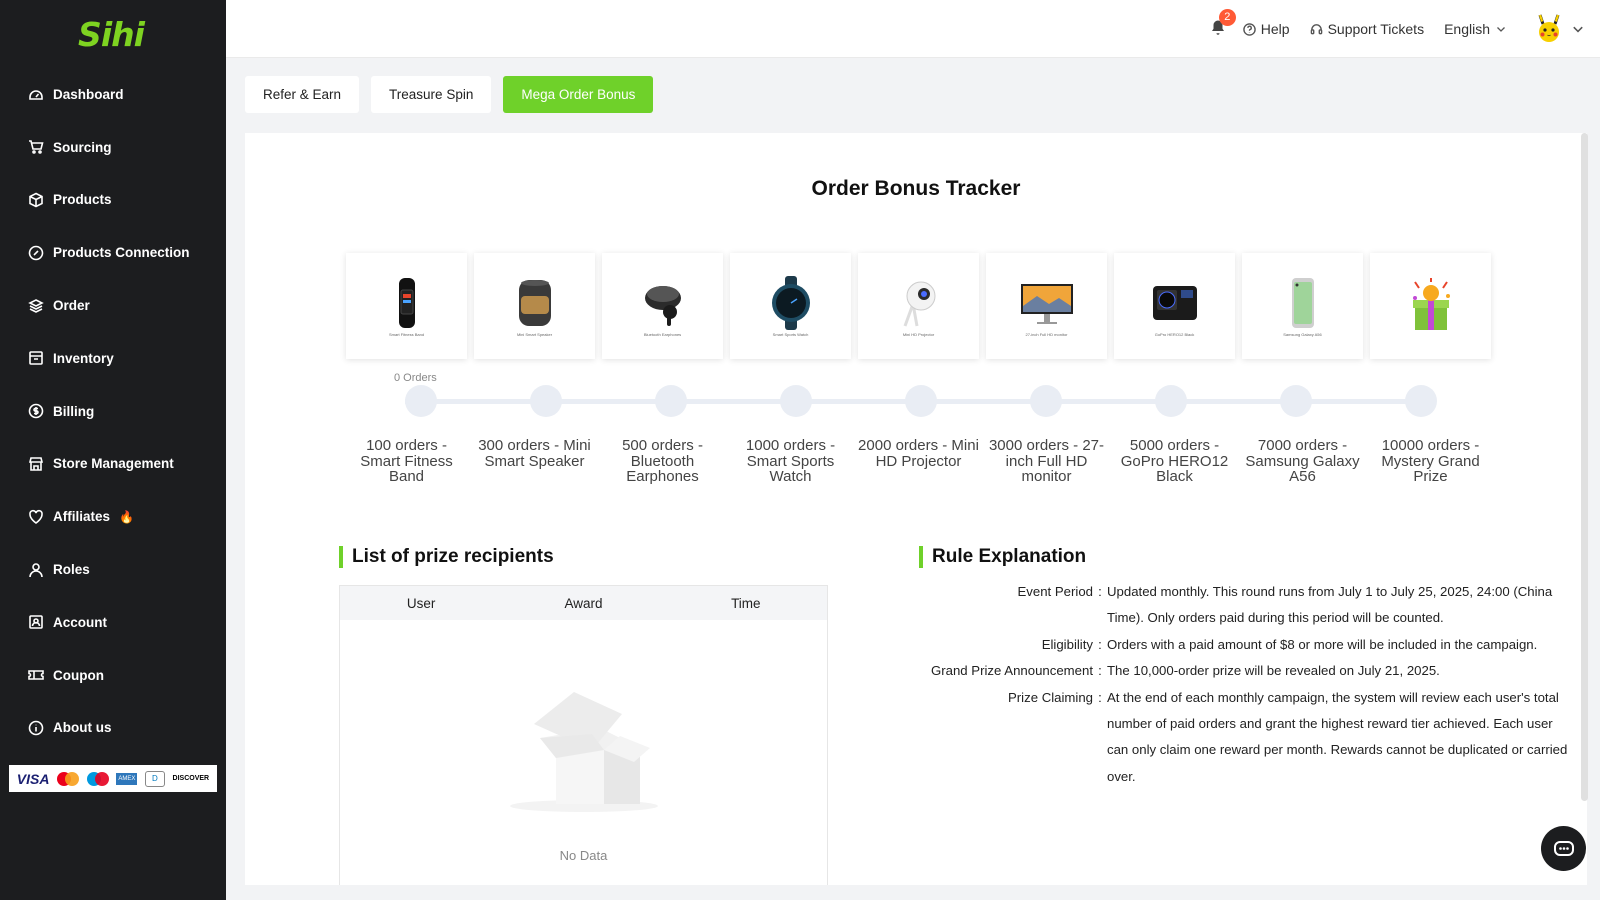 The width and height of the screenshot is (1600, 900). I want to click on diners-club-logo: D, so click(154, 778).